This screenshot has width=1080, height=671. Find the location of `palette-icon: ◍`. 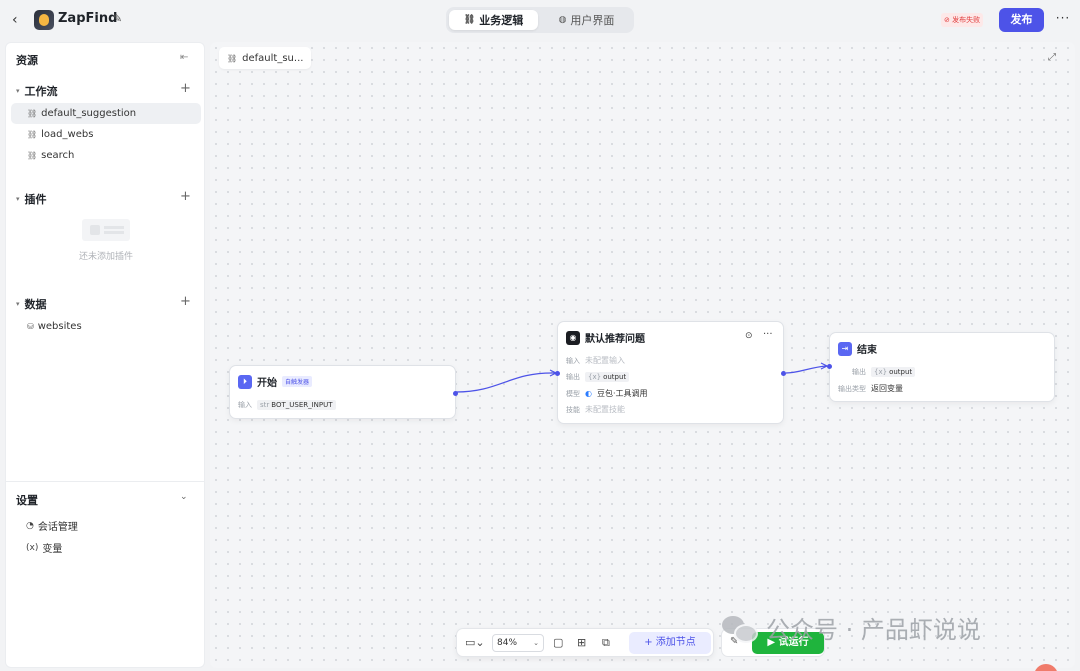

palette-icon: ◍ is located at coordinates (562, 20).